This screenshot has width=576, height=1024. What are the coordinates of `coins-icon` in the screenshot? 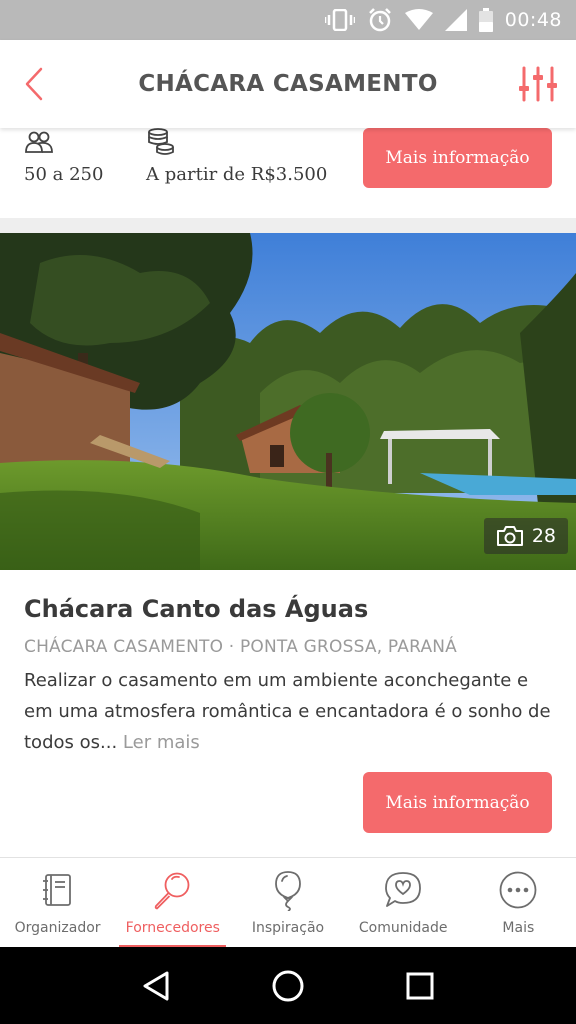 It's located at (161, 141).